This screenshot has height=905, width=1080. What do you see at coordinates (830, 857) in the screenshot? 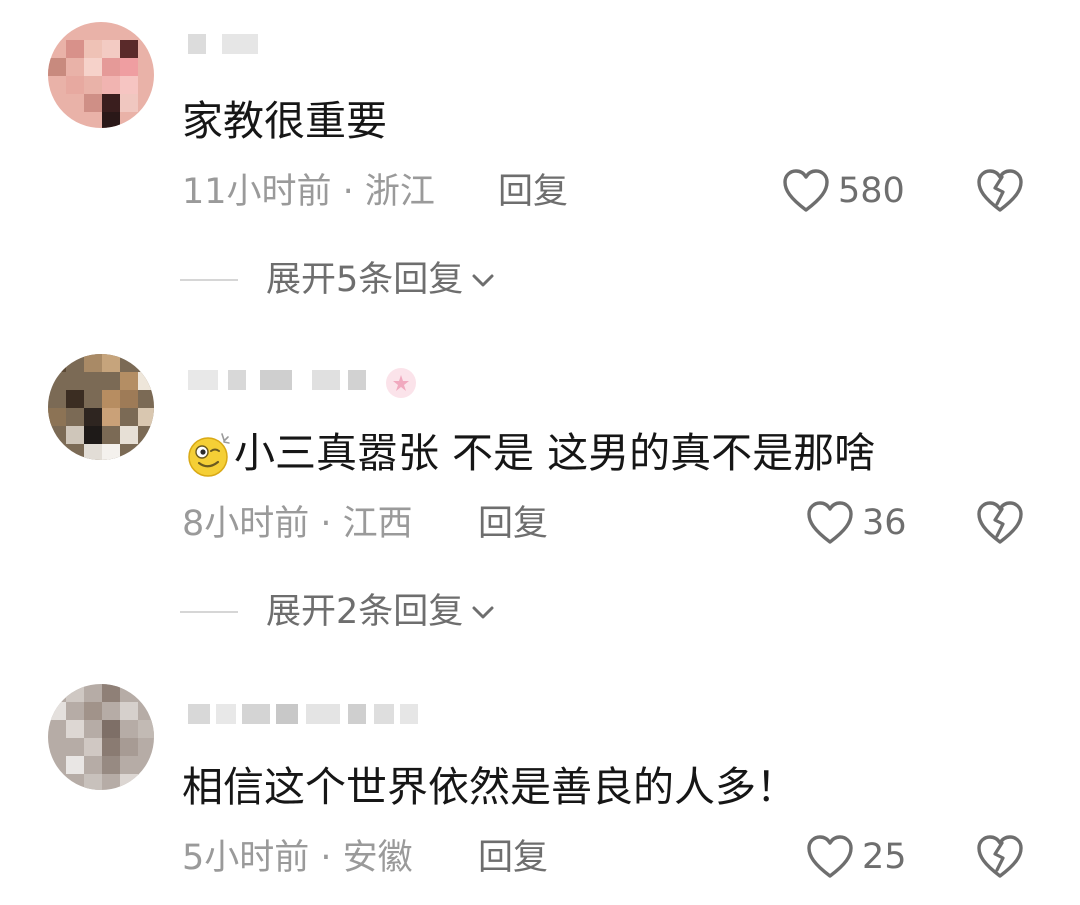
I see `heart-outline-icon` at bounding box center [830, 857].